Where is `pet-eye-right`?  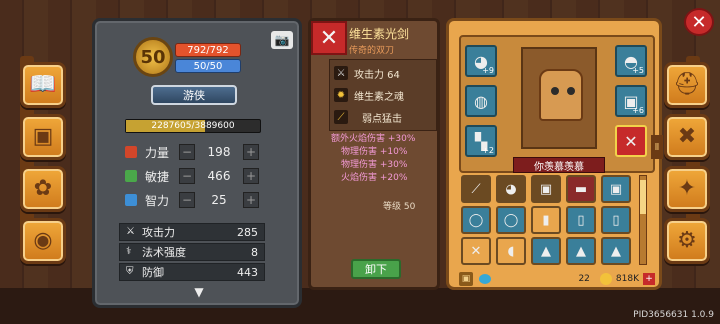 pet-eye-right is located at coordinates (571, 91).